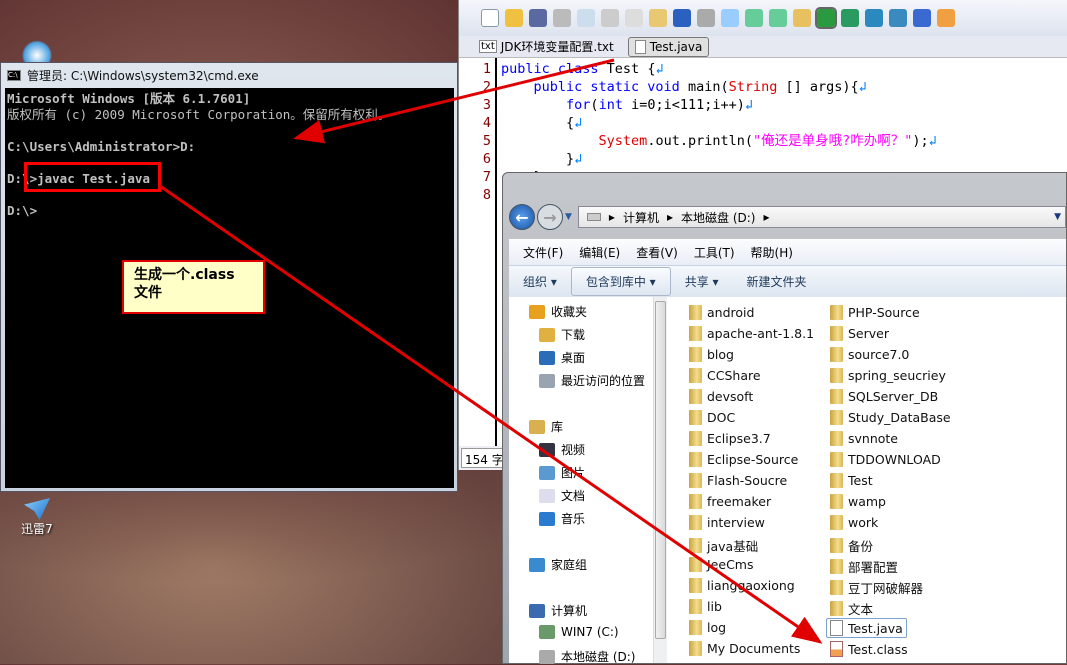 Image resolution: width=1067 pixels, height=665 pixels. I want to click on word-wrap-icon, so click(826, 18).